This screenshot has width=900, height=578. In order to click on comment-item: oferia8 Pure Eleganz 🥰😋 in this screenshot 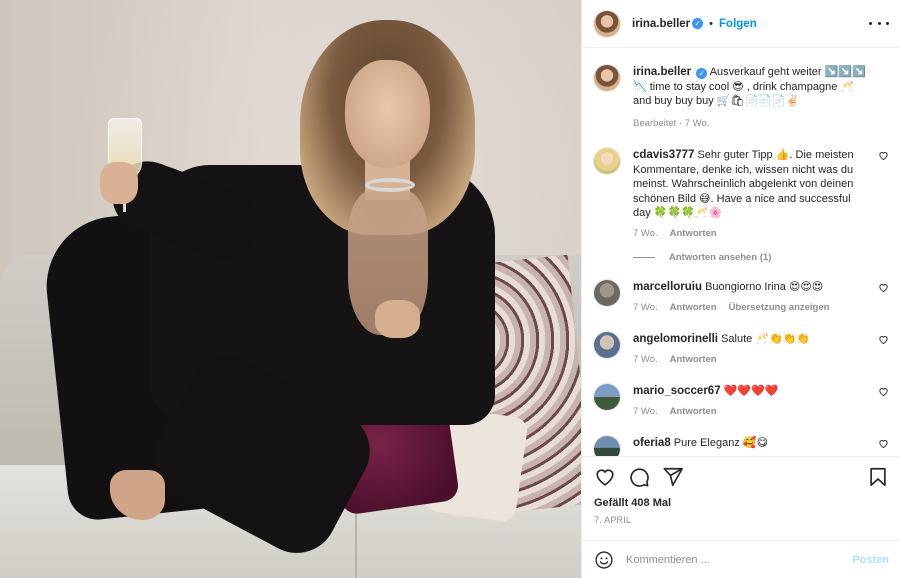, I will do `click(741, 446)`.